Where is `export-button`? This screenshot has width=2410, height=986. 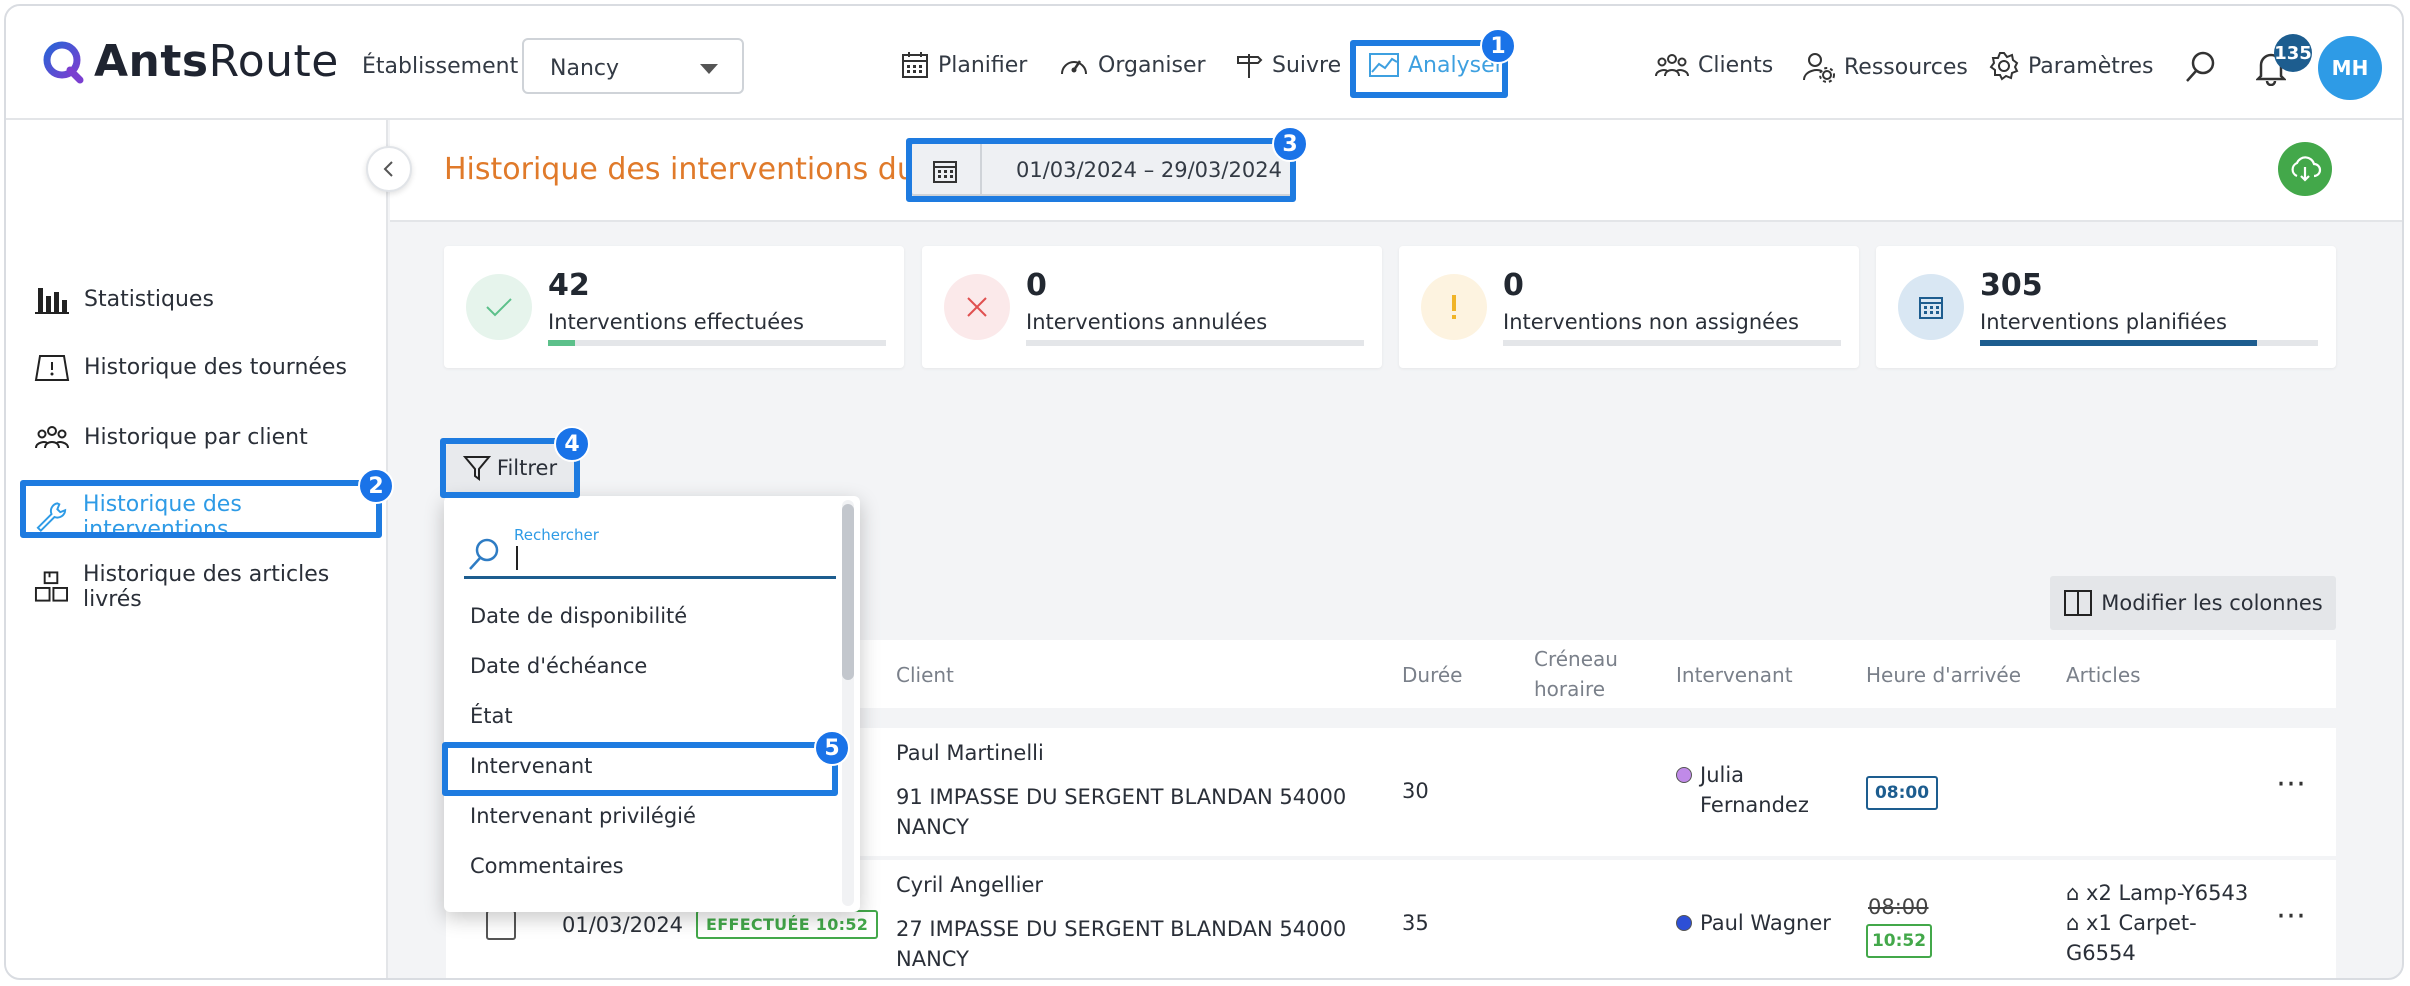 export-button is located at coordinates (2305, 169).